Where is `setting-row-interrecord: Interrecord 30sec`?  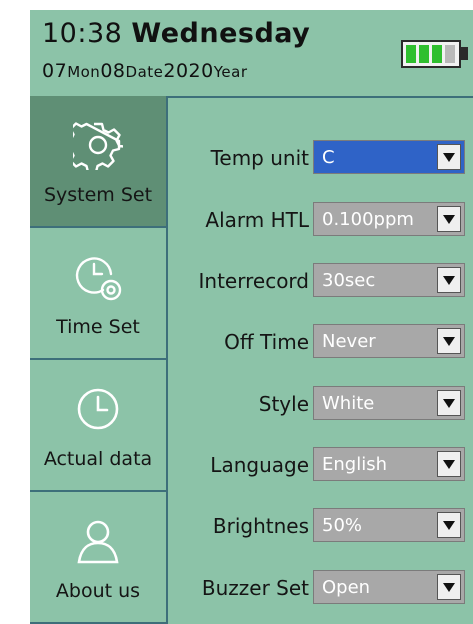
setting-row-interrecord: Interrecord 30sec is located at coordinates (320, 281).